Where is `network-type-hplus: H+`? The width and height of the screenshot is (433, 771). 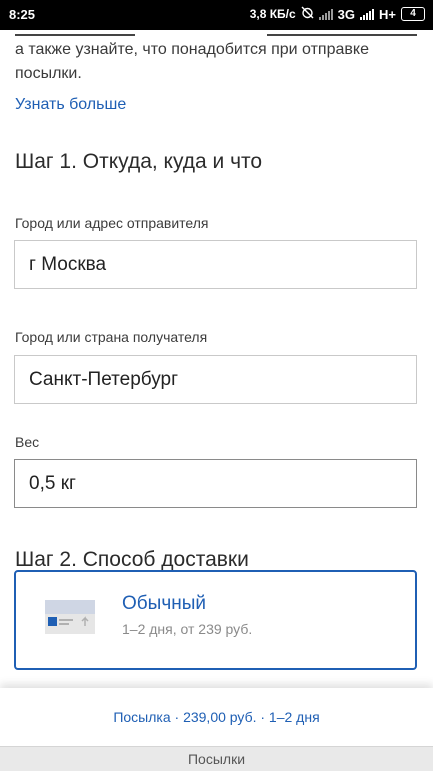 network-type-hplus: H+ is located at coordinates (387, 14).